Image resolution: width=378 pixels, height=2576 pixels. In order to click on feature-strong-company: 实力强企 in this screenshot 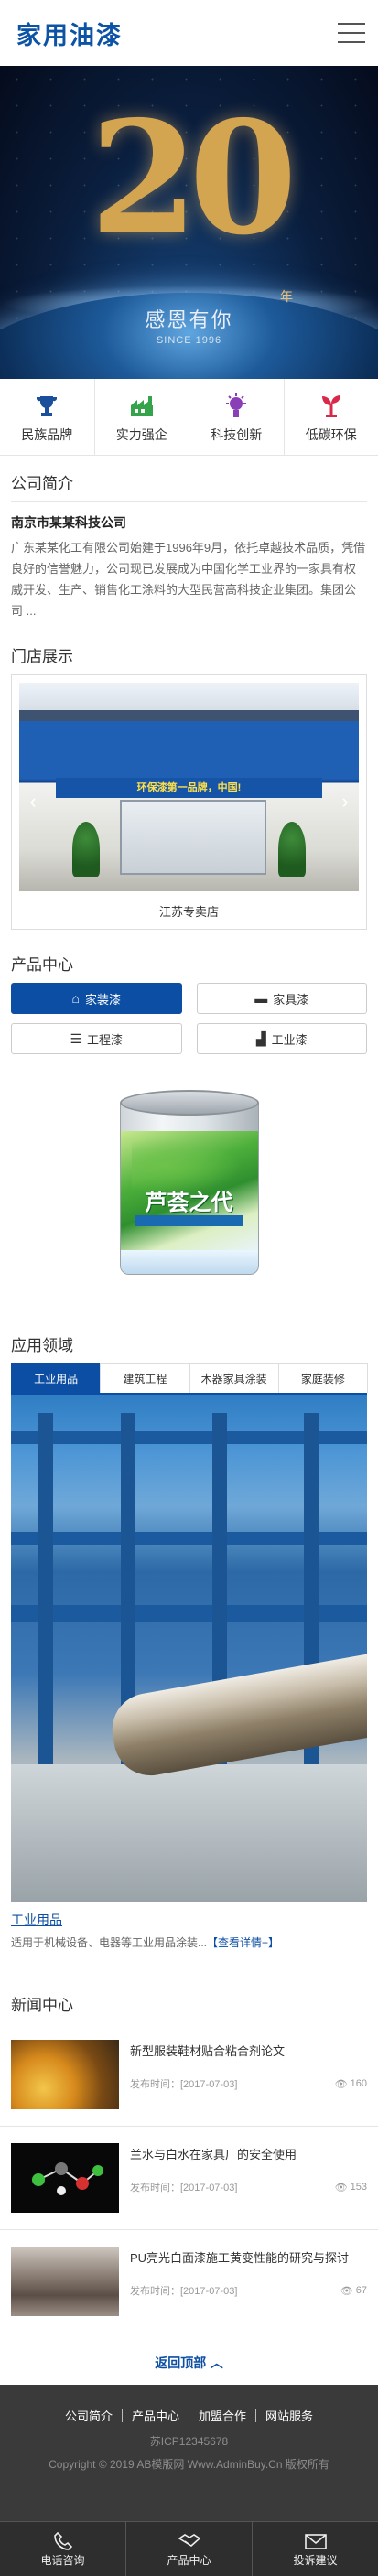, I will do `click(142, 417)`.